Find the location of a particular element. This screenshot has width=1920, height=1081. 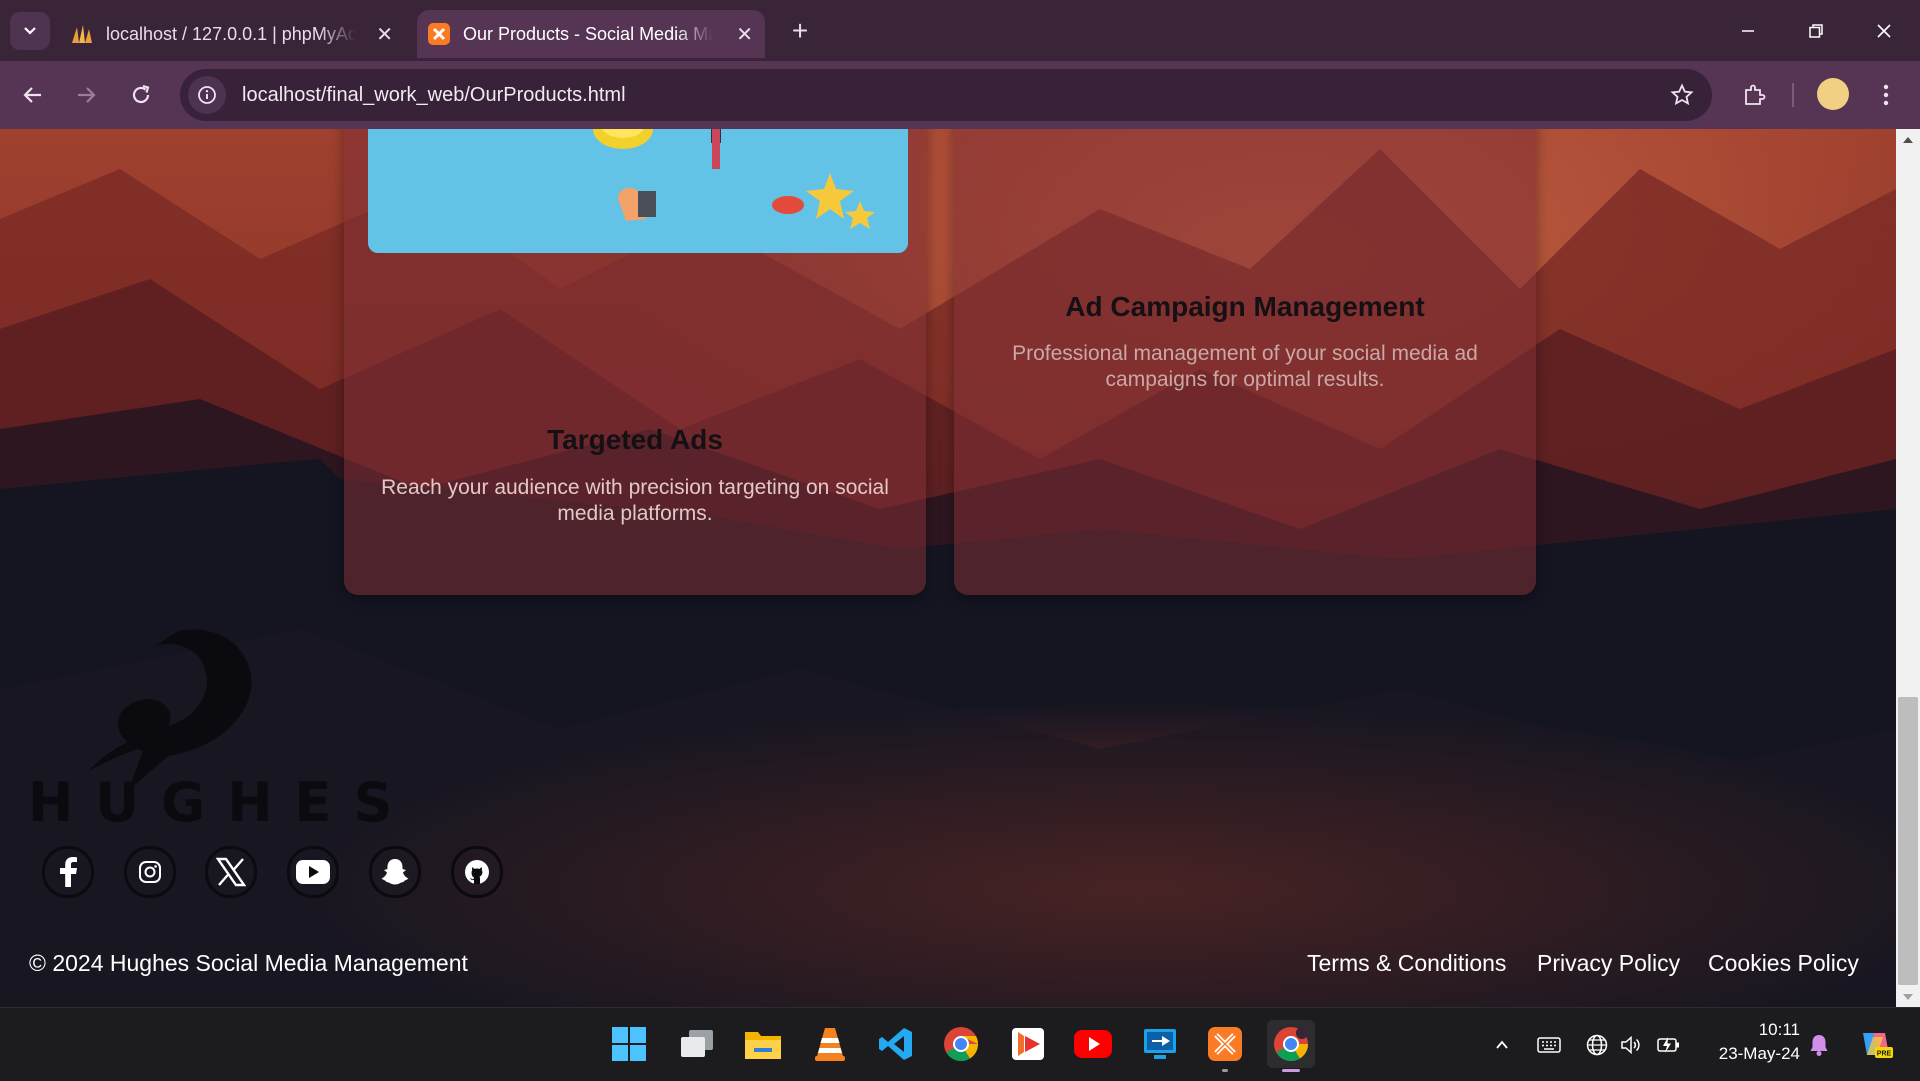

chrome-button is located at coordinates (961, 1044).